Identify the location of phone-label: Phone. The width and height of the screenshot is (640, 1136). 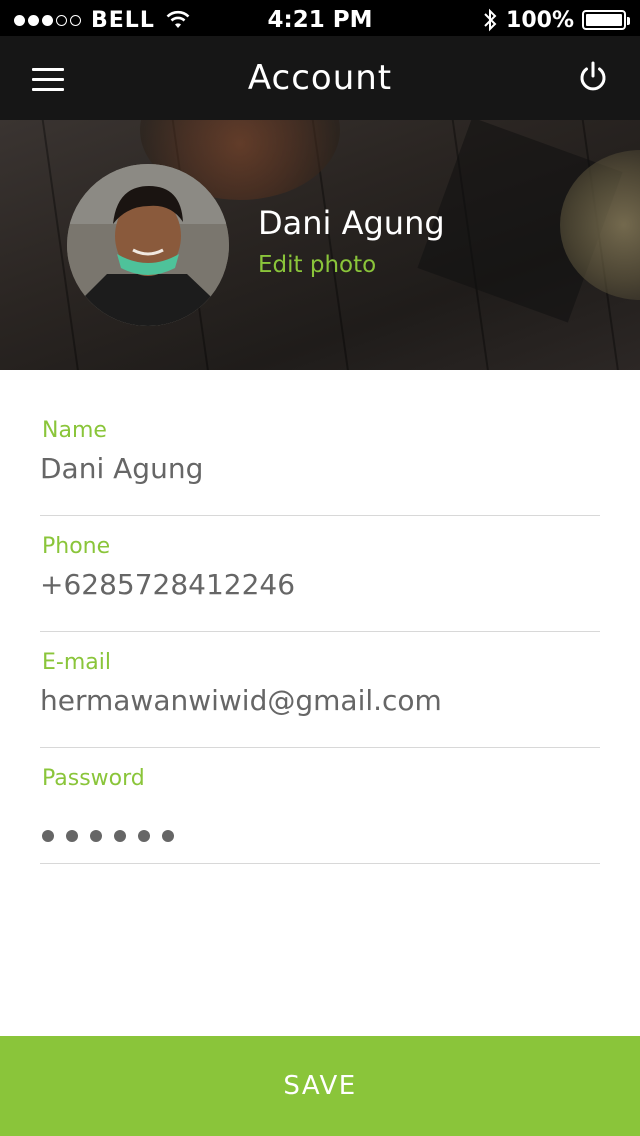
(76, 546).